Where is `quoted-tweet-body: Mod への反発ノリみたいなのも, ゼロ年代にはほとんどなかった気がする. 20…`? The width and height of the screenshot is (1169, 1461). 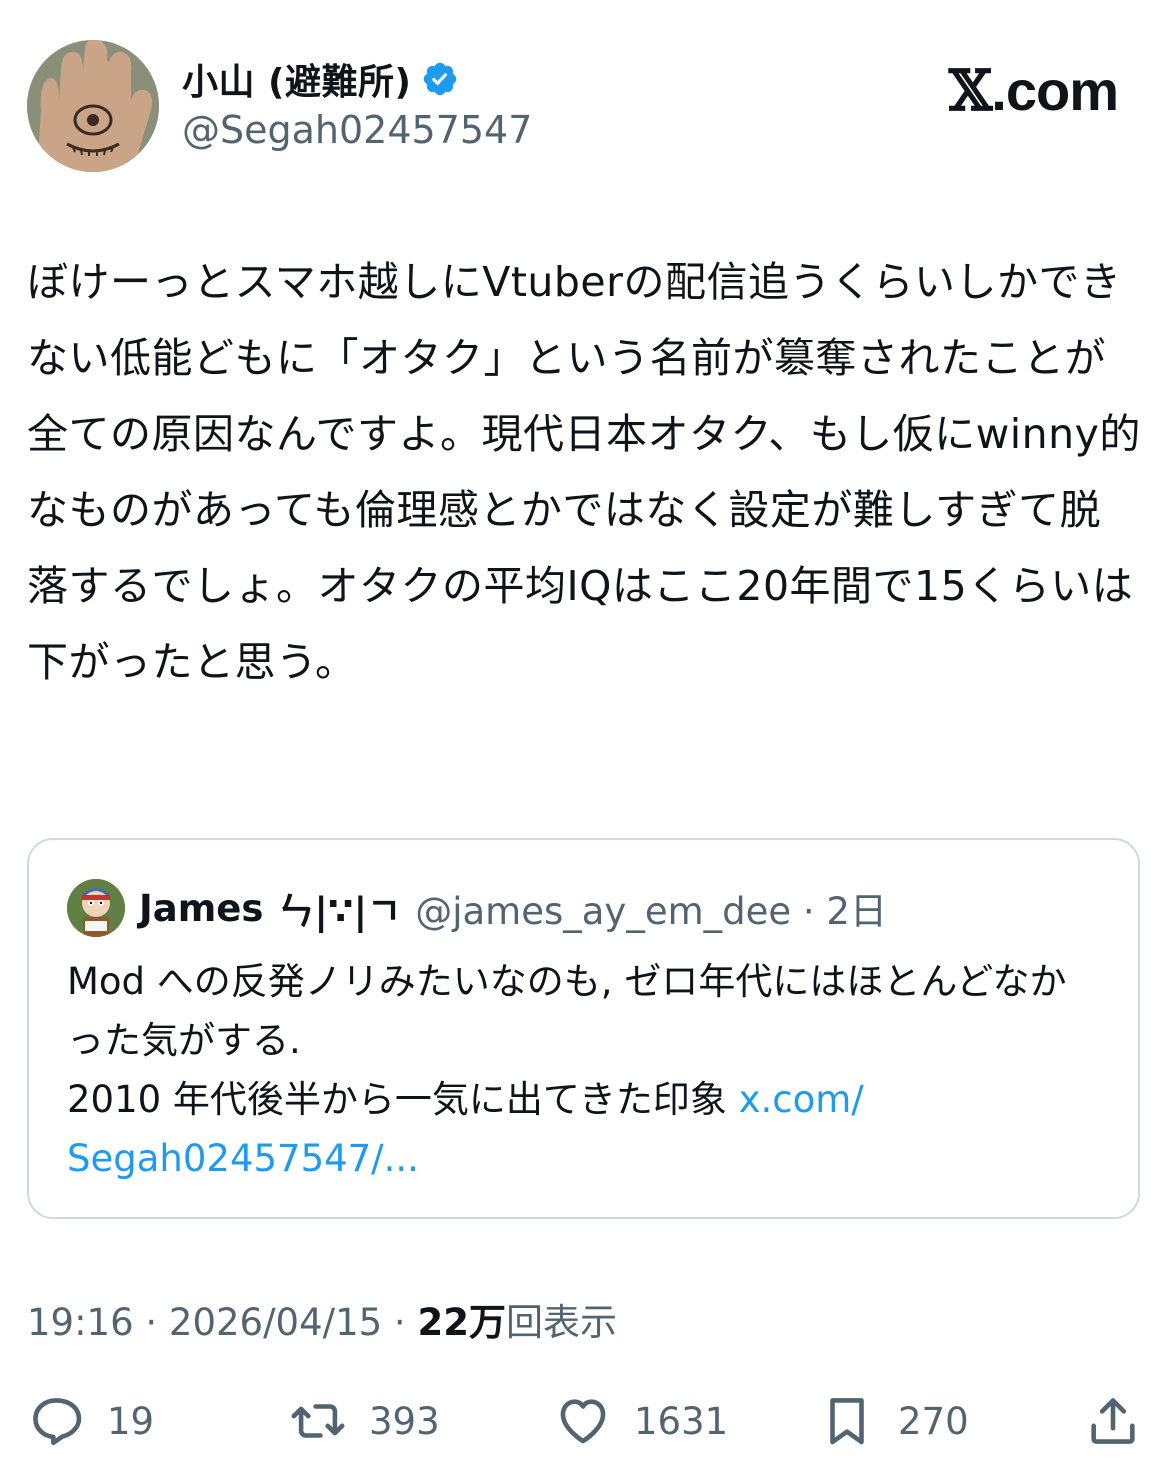
quoted-tweet-body: Mod への反発ノリみたいなのも, ゼロ年代にはほとんどなかった気がする. 20… is located at coordinates (567, 1040).